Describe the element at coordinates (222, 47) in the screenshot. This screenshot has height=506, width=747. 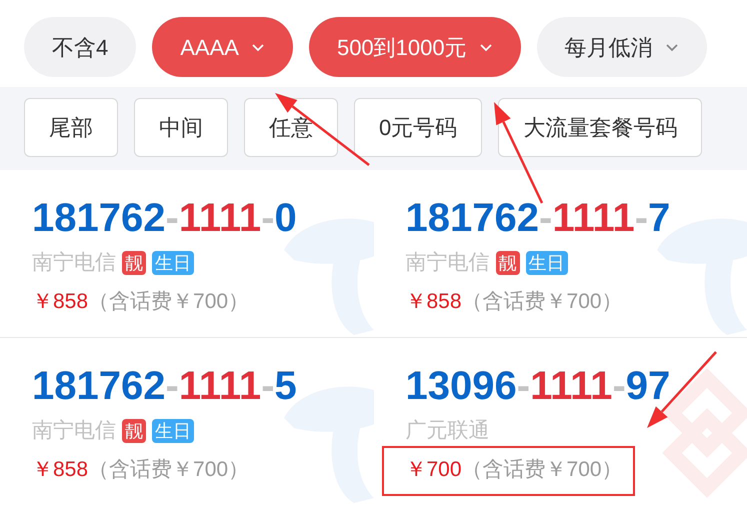
I see `filter-pill: AAAA` at that location.